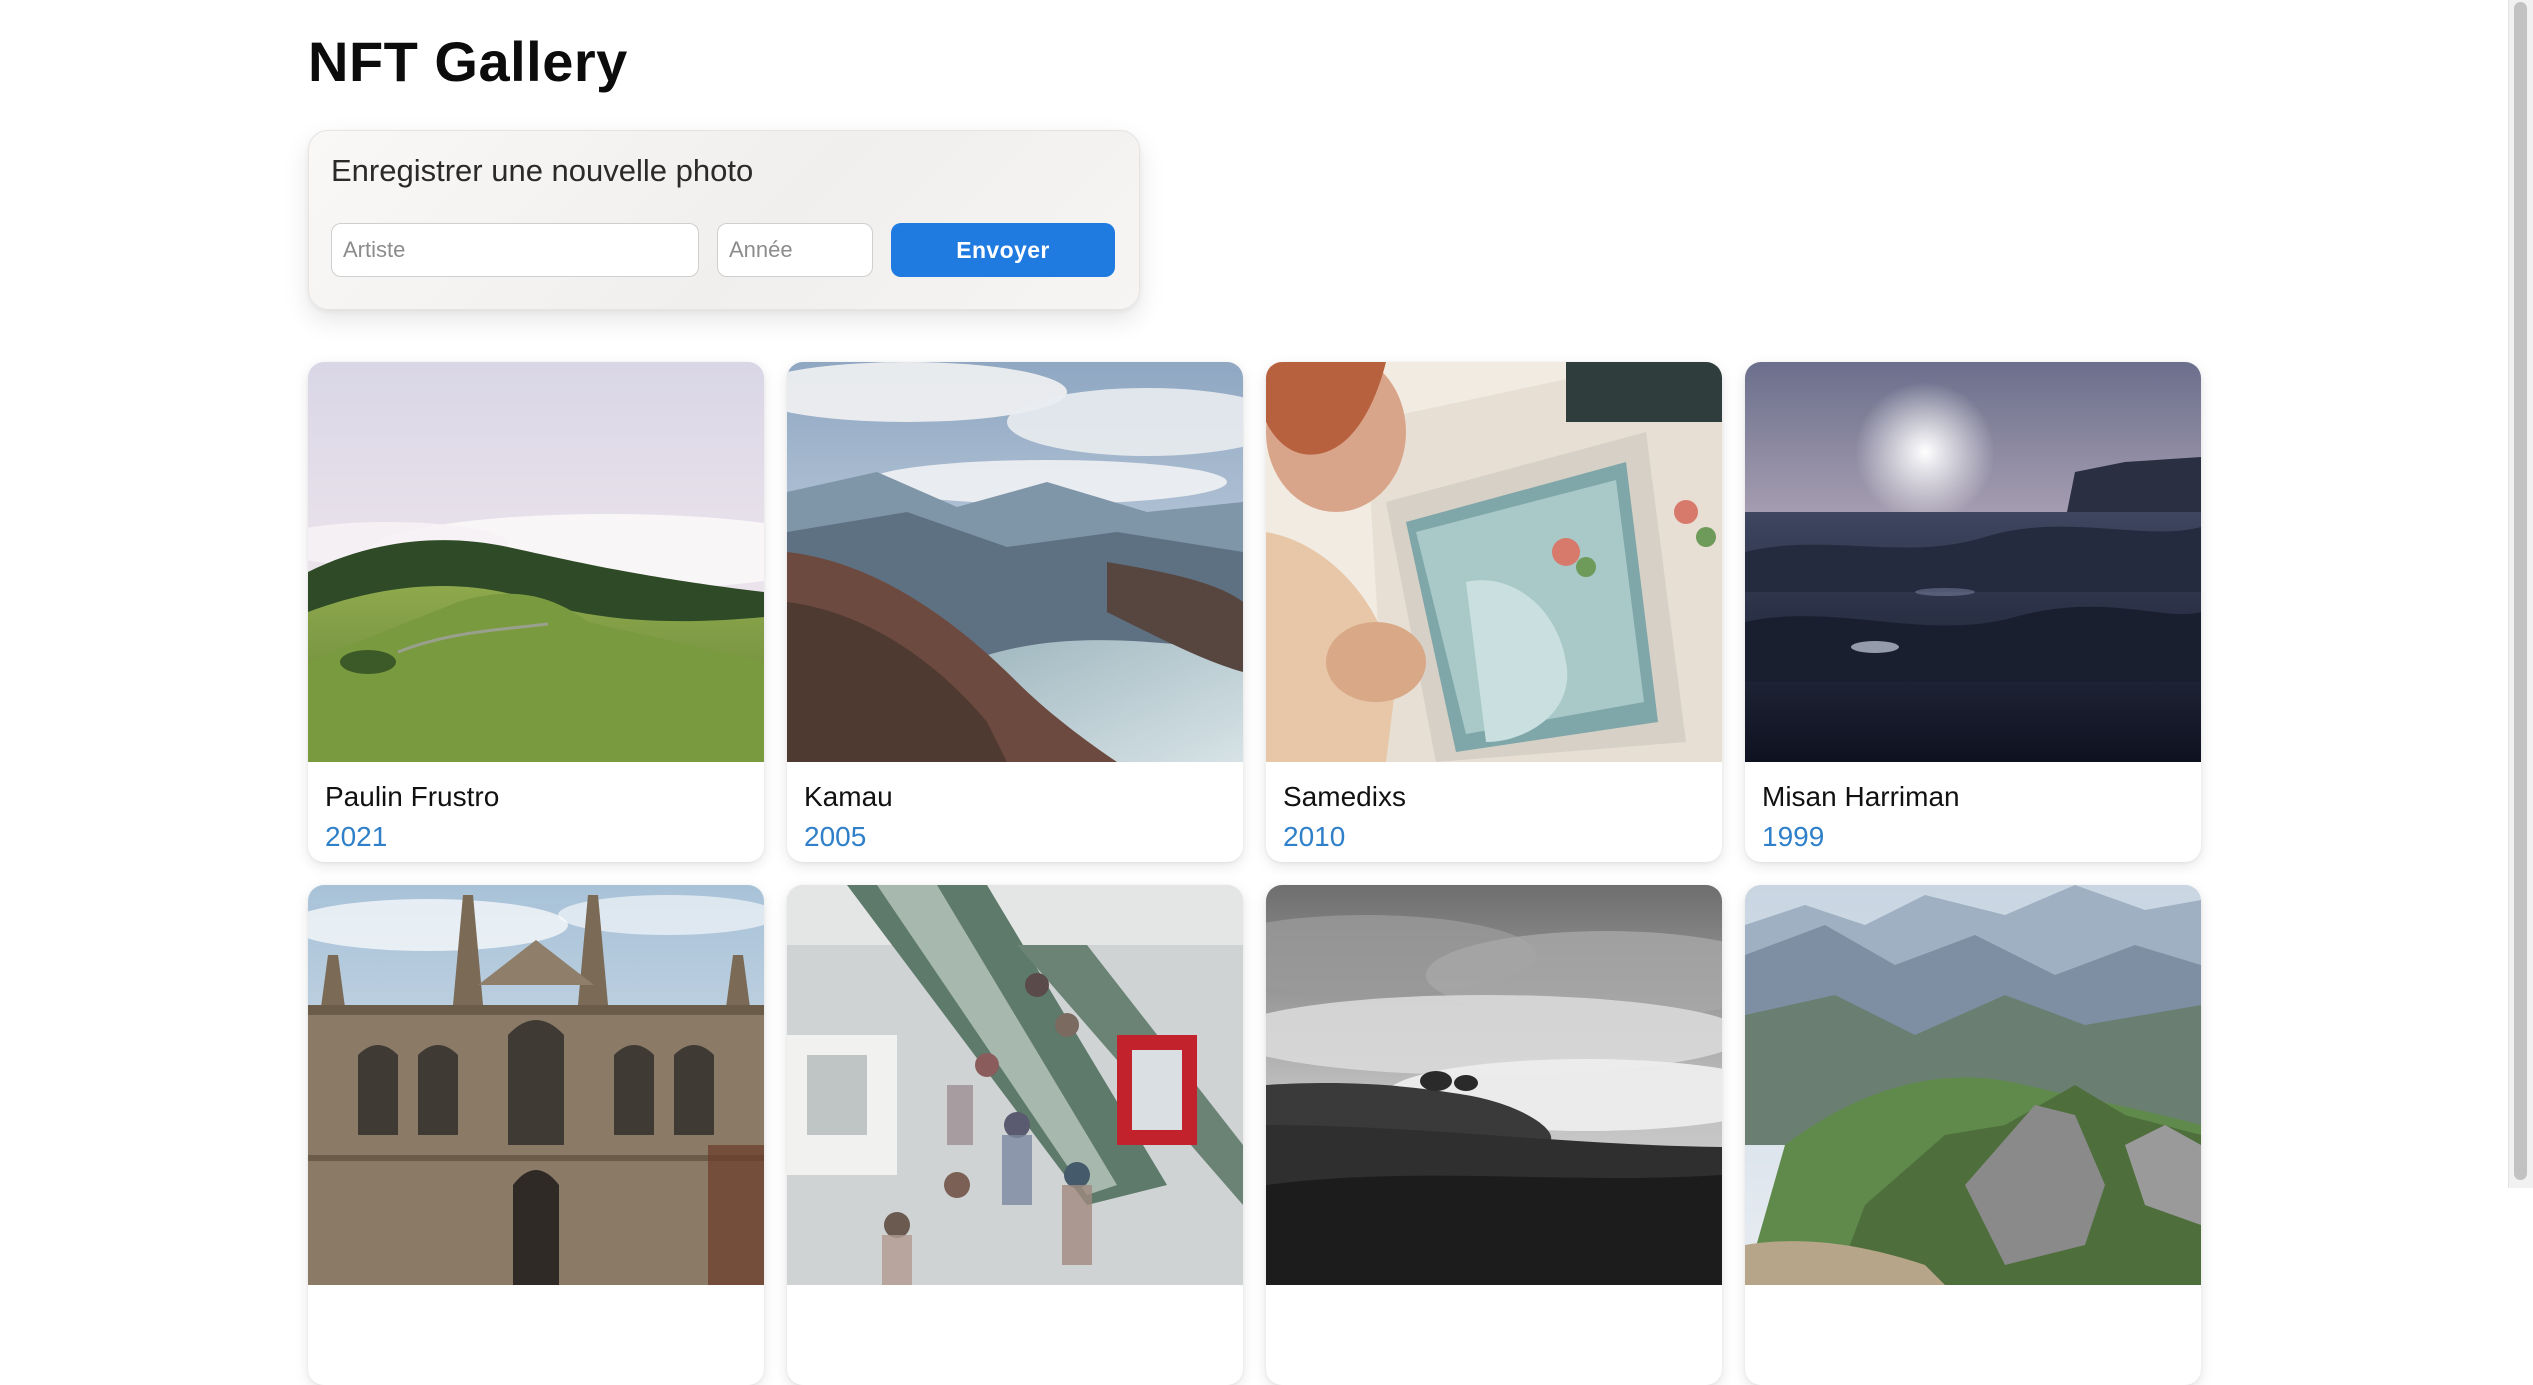  I want to click on gothic-college-building-photo, so click(536, 1085).